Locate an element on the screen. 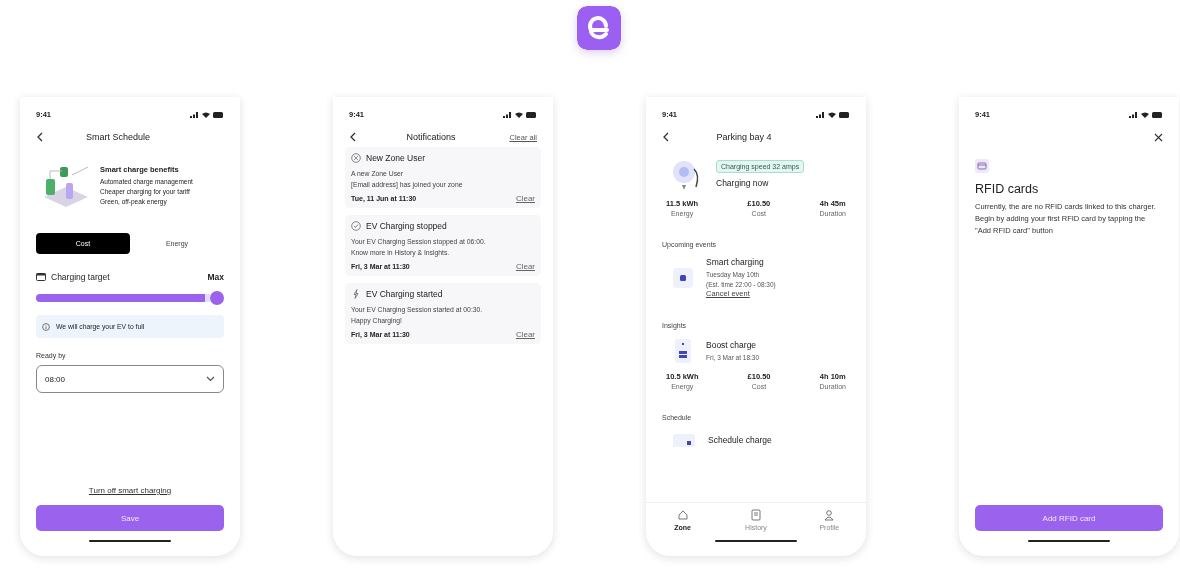 This screenshot has width=1180, height=578. target-value: Max is located at coordinates (215, 277).